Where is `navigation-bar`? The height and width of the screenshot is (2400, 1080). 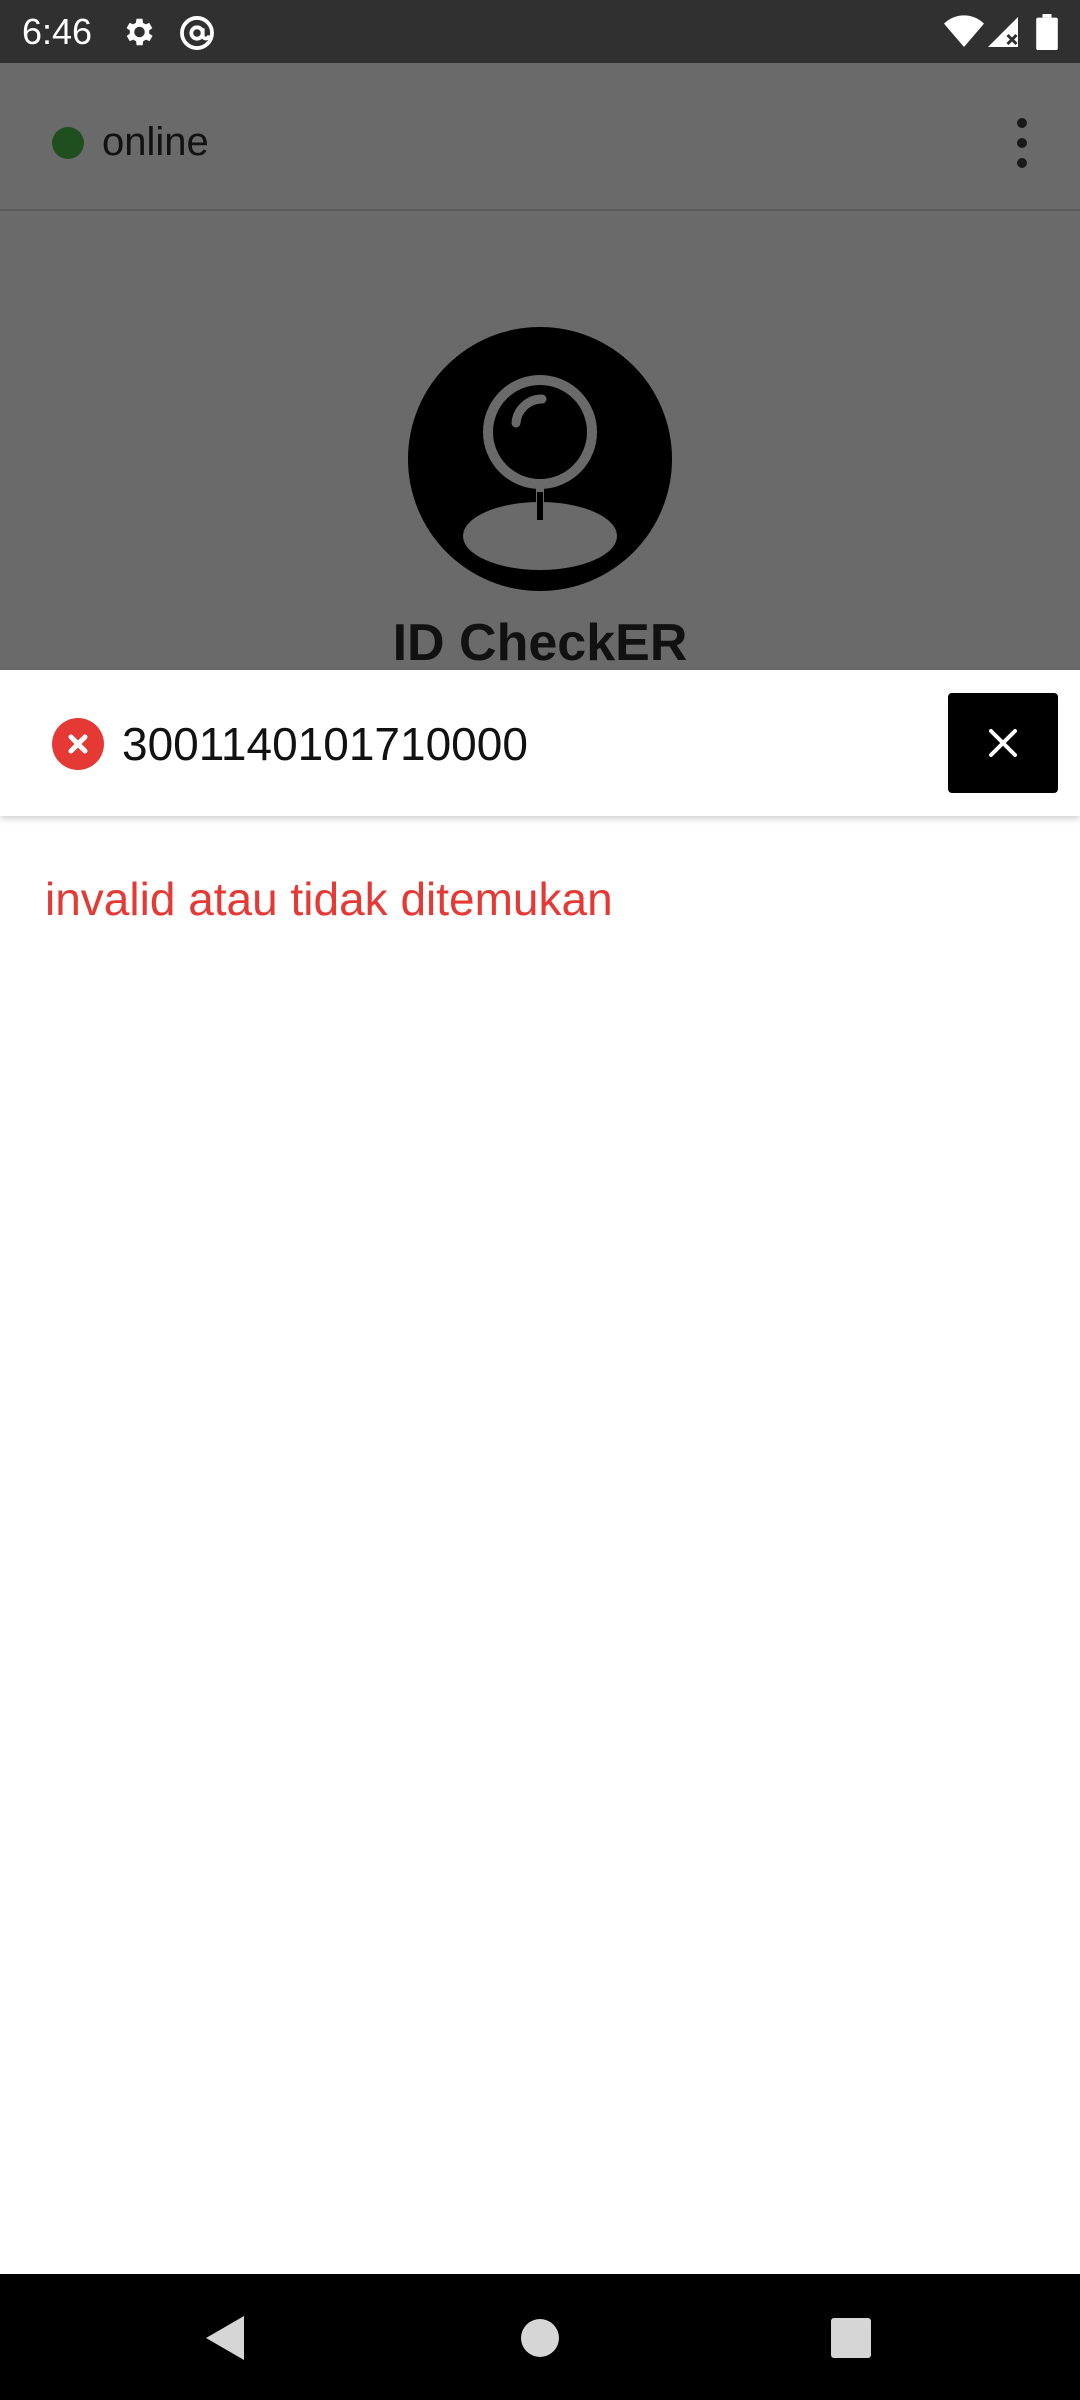 navigation-bar is located at coordinates (540, 2337).